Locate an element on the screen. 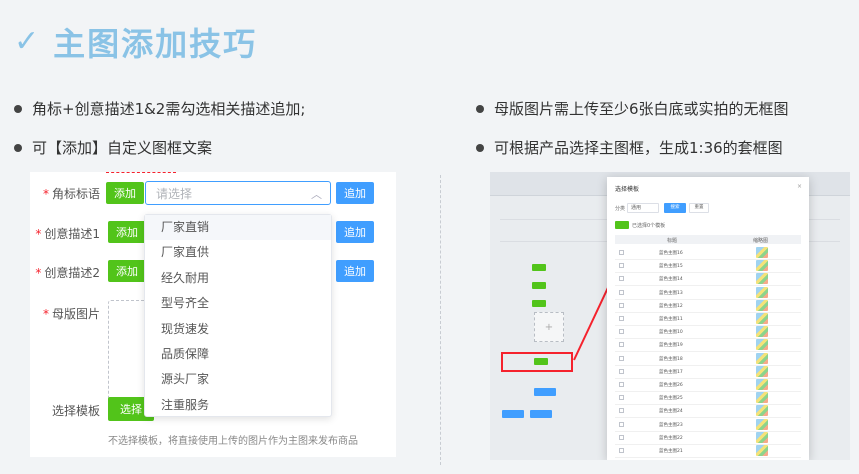 Image resolution: width=859 pixels, height=474 pixels. bullet-item: 角标+创意描述1&2需勾选相关描述追加; is located at coordinates (159, 108).